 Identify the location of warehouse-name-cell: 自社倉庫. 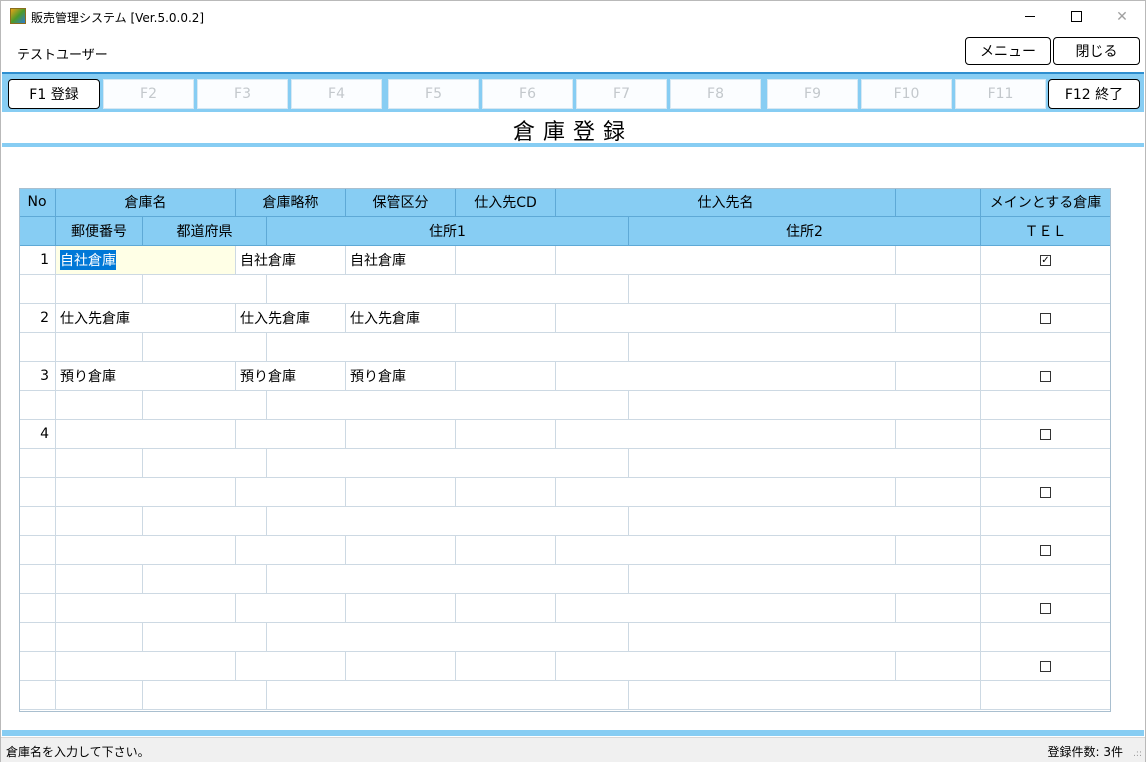
(146, 260).